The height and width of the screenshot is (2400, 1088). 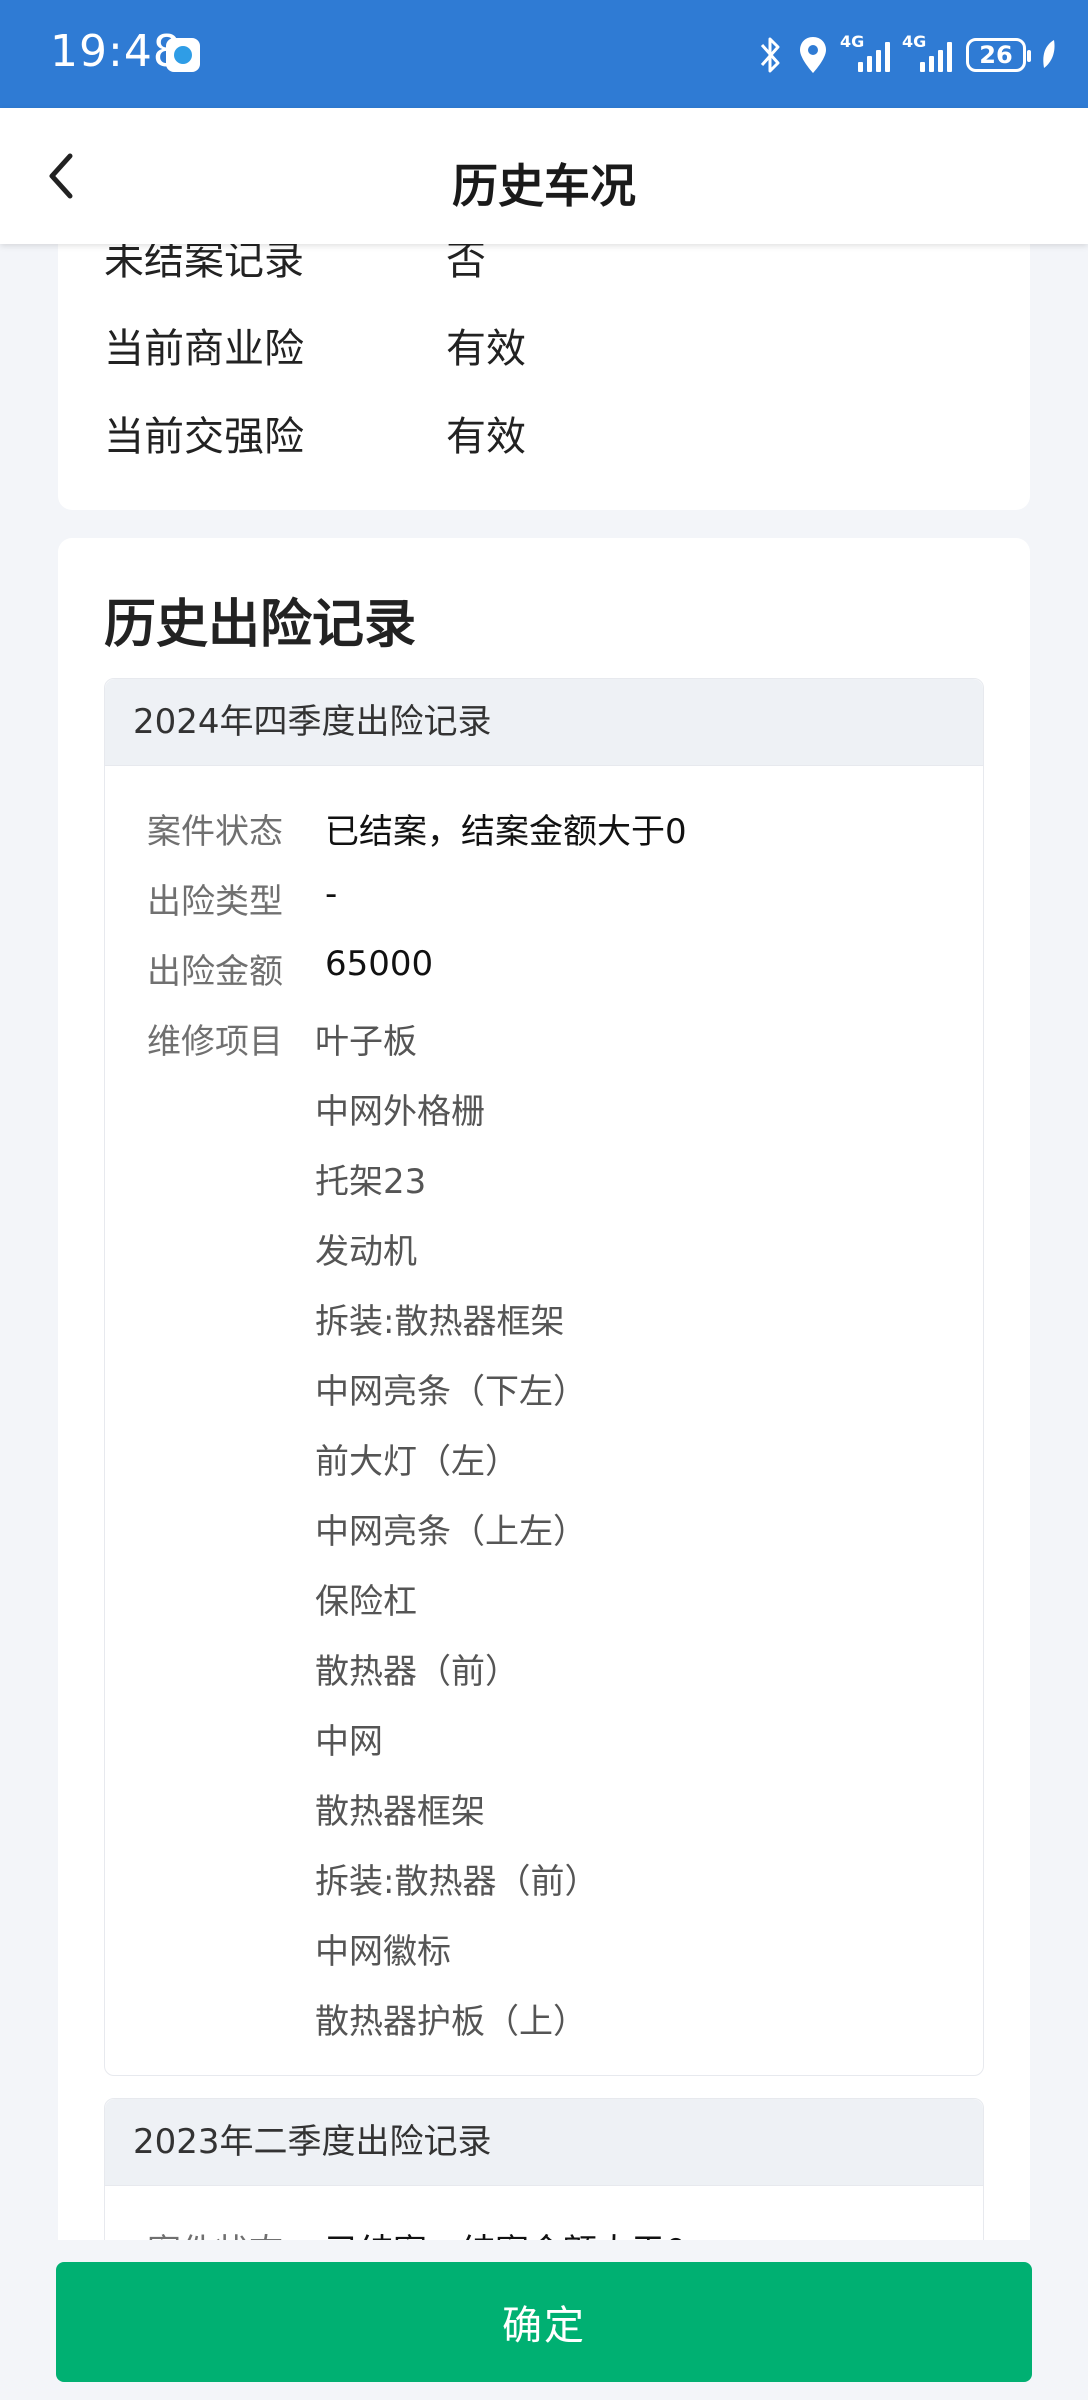 What do you see at coordinates (544, 186) in the screenshot?
I see `page-title: 历史车况` at bounding box center [544, 186].